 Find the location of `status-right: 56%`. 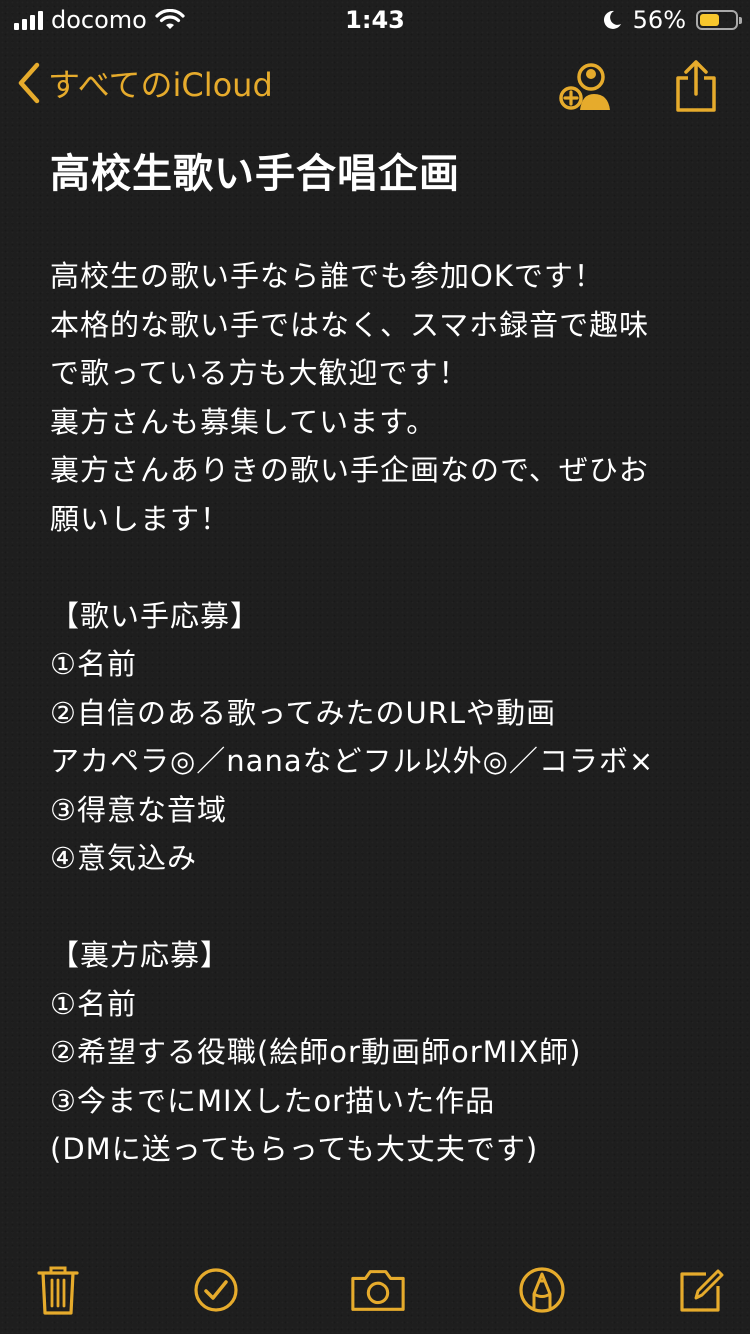

status-right: 56% is located at coordinates (671, 20).